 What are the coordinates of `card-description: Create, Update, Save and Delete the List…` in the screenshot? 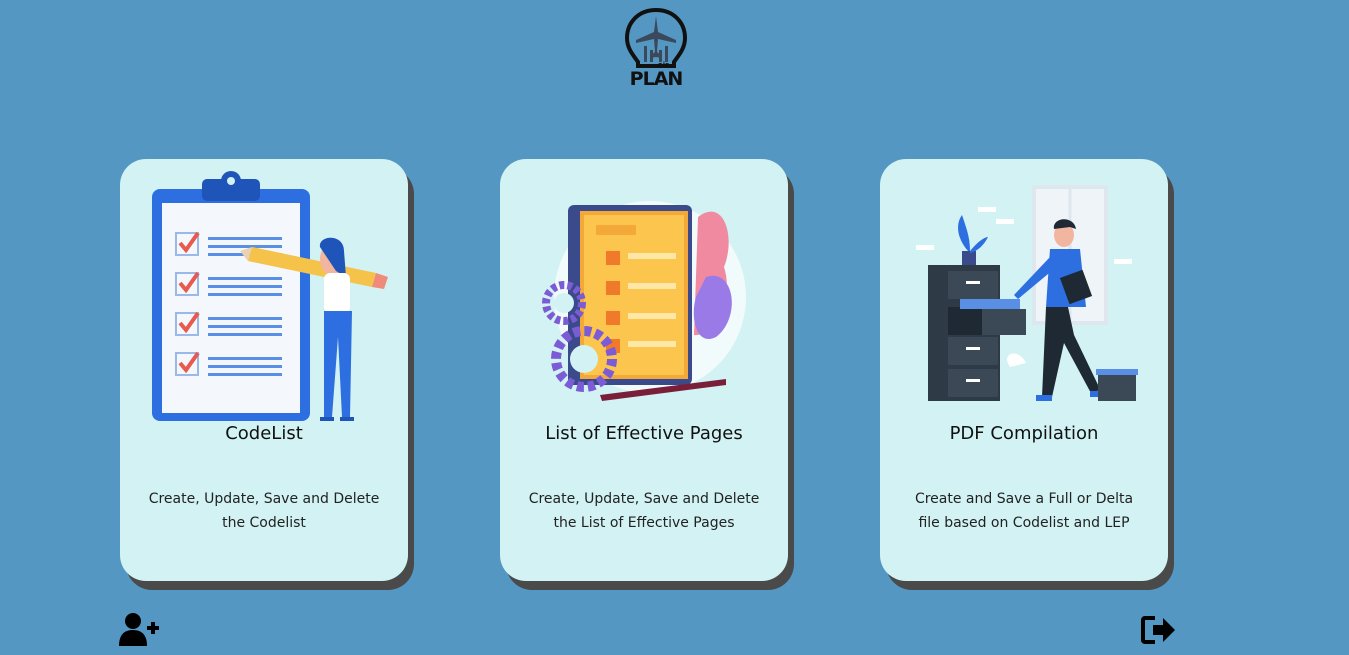 It's located at (644, 511).